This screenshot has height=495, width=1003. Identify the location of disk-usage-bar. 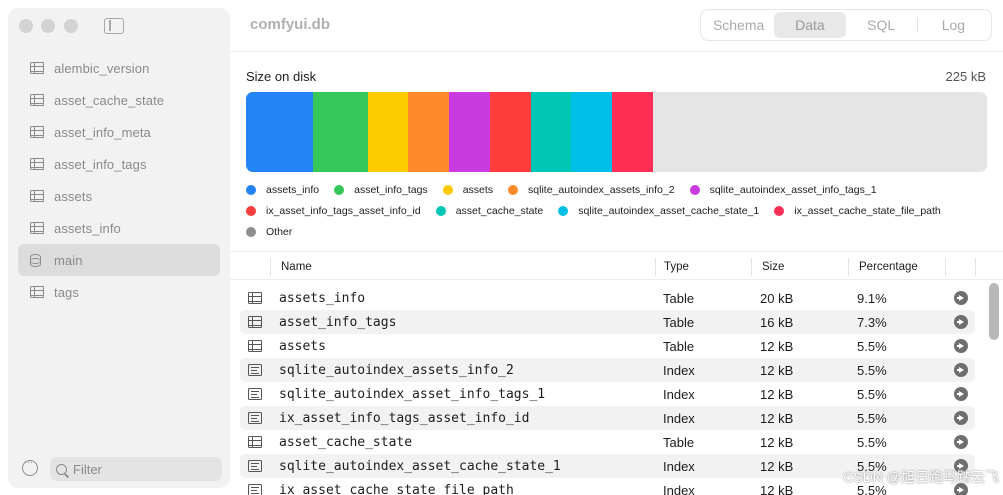
(616, 132).